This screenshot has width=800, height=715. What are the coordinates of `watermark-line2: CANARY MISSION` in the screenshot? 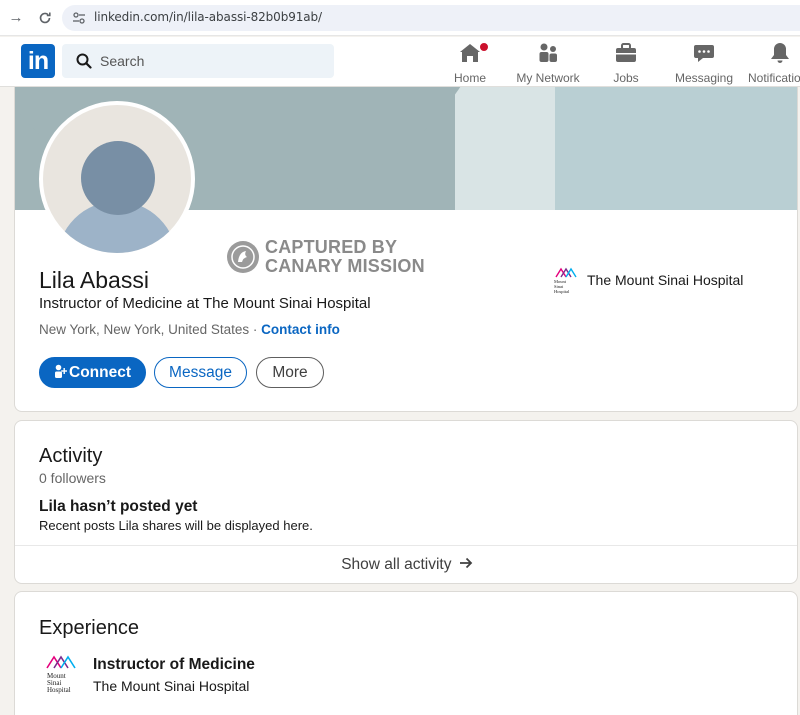 It's located at (345, 266).